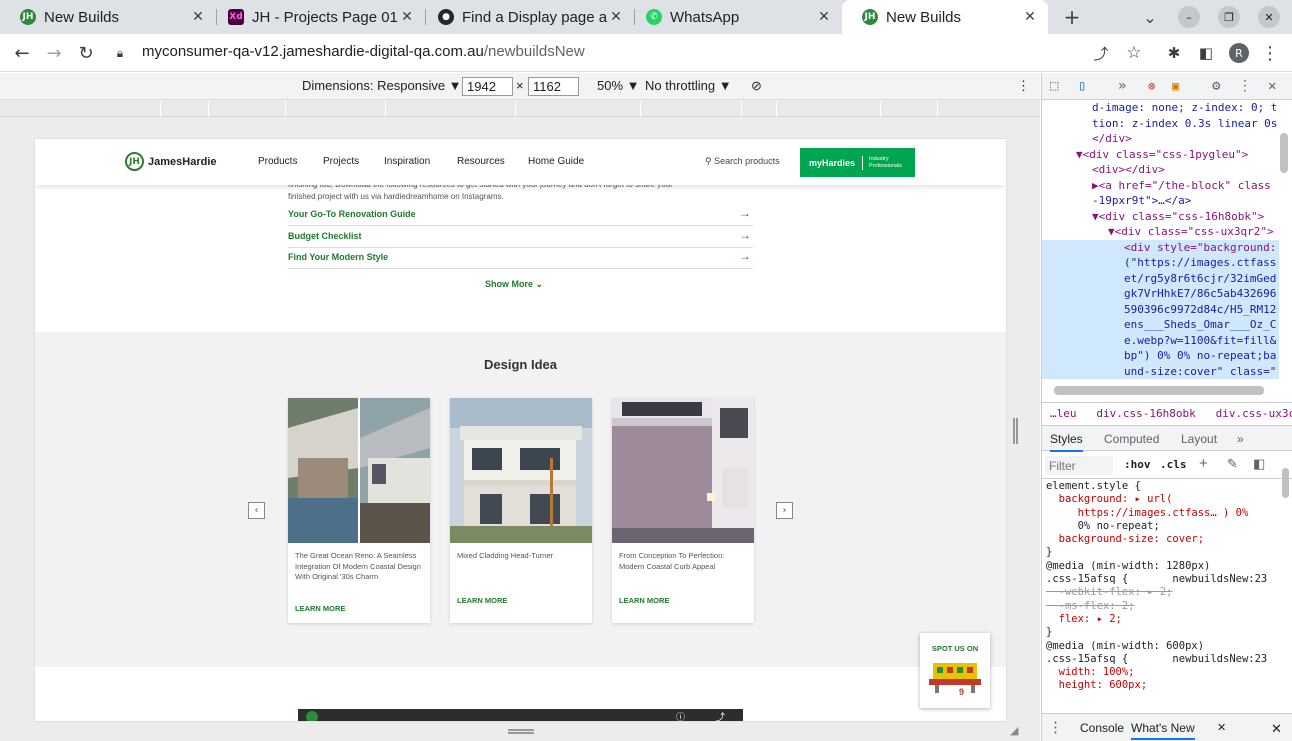  Describe the element at coordinates (1023, 86) in the screenshot. I see `device-toolbar-menu-icon: ⋮` at that location.